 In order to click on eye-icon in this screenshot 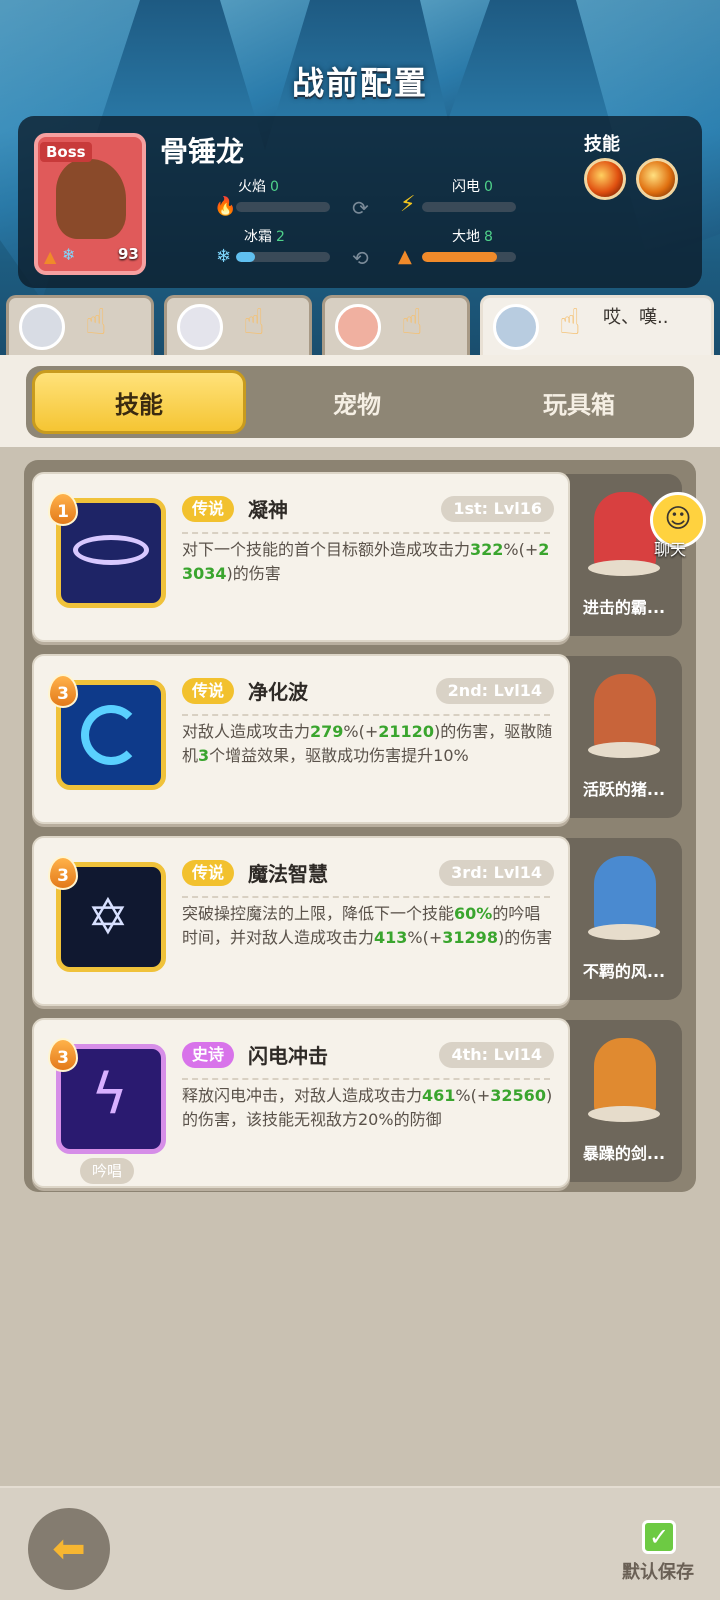, I will do `click(111, 550)`.